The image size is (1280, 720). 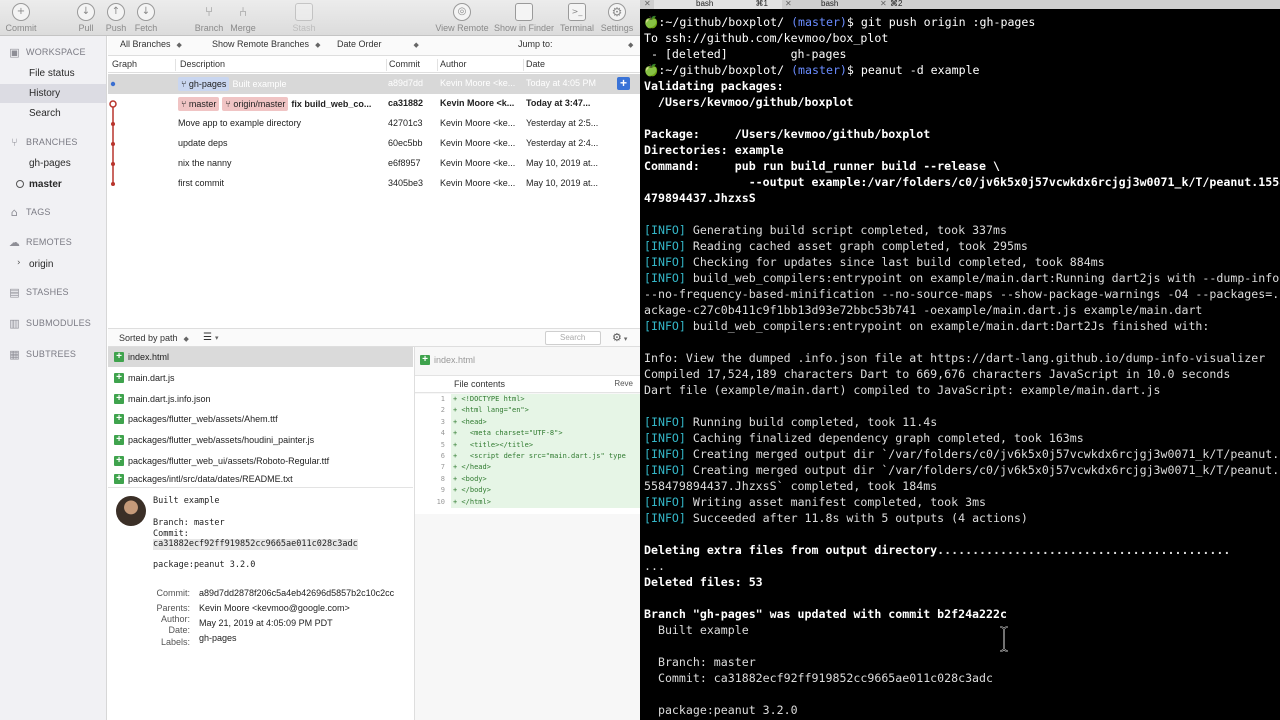 I want to click on workspace-section: ▣ WORKSPACE, so click(x=47, y=52).